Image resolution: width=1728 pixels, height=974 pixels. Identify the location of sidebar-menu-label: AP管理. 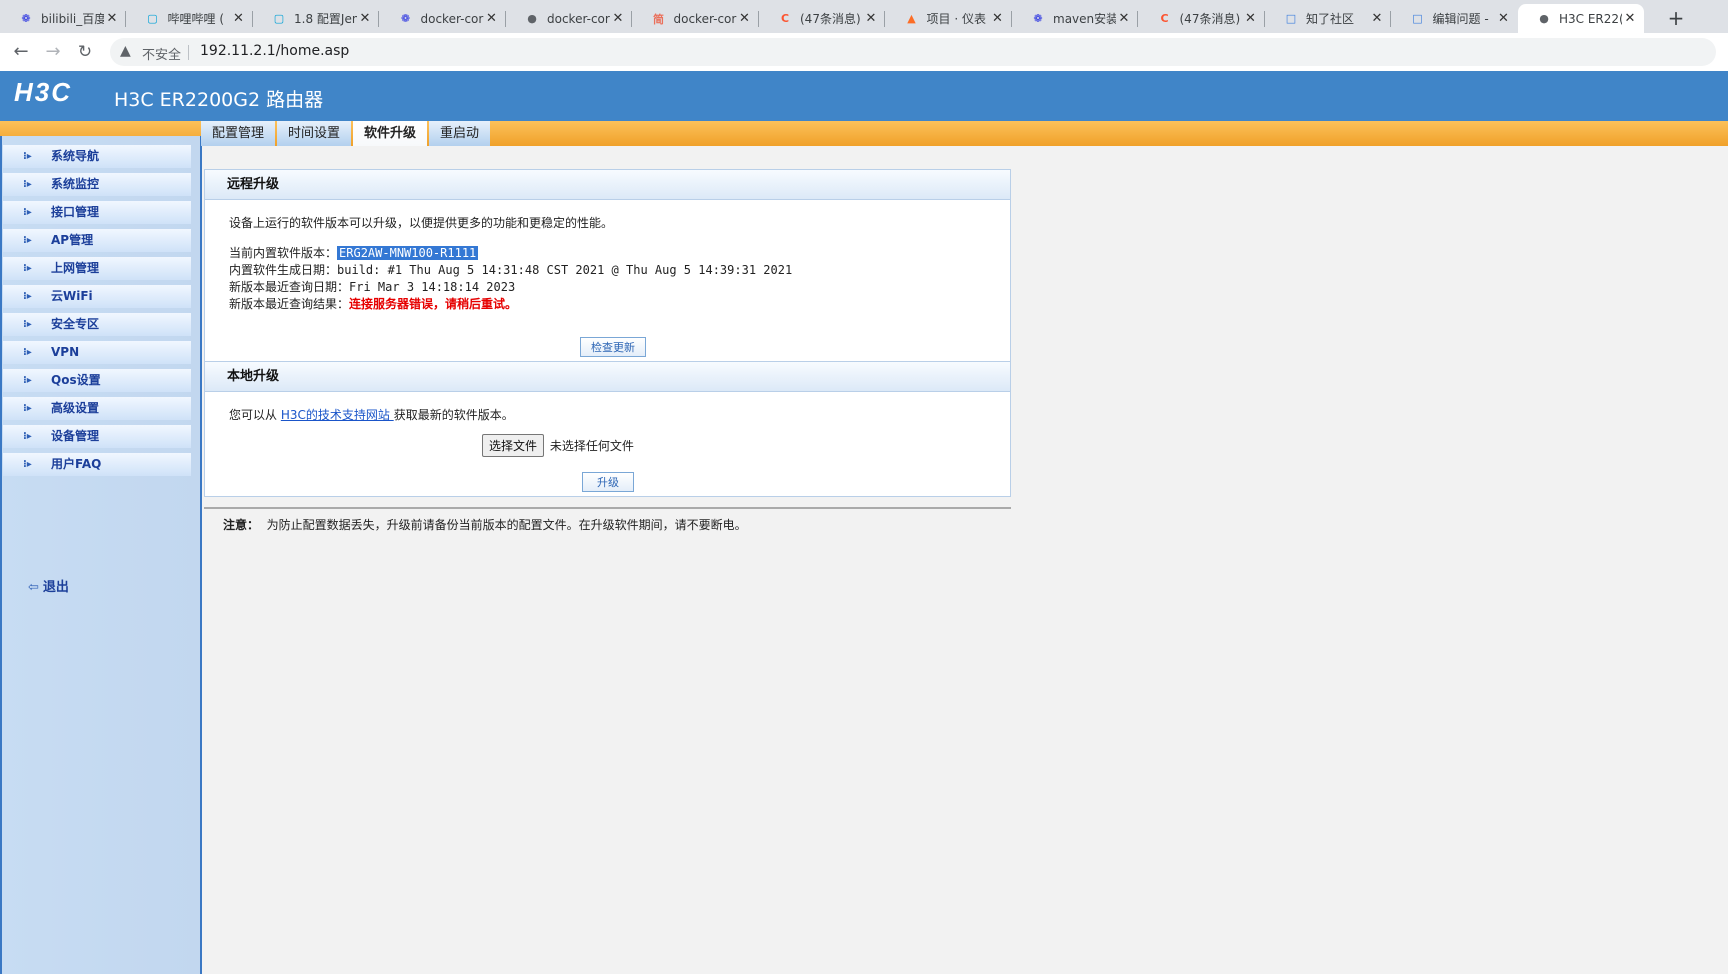
(72, 240).